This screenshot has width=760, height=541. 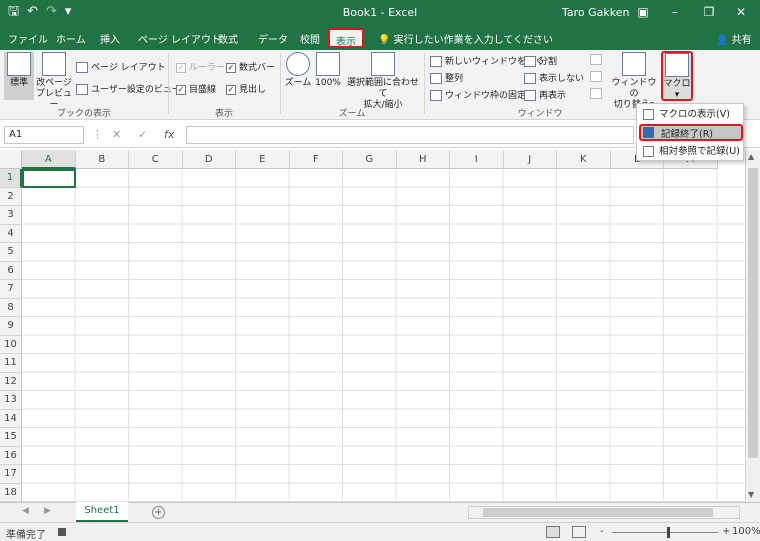 I want to click on split-button: 分割, so click(x=540, y=60).